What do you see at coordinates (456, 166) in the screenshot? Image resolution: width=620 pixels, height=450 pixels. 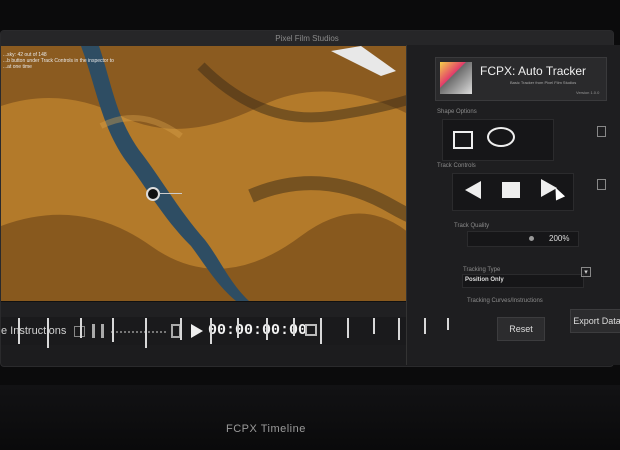 I see `track-controls-label: Track Controls` at bounding box center [456, 166].